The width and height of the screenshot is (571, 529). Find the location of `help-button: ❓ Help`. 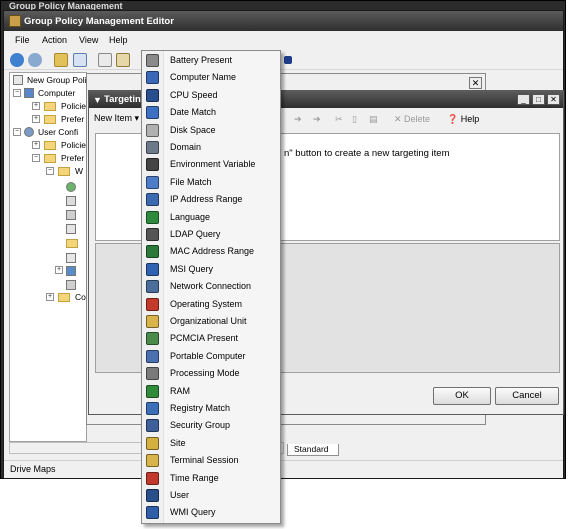

help-button: ❓ Help is located at coordinates (463, 119).